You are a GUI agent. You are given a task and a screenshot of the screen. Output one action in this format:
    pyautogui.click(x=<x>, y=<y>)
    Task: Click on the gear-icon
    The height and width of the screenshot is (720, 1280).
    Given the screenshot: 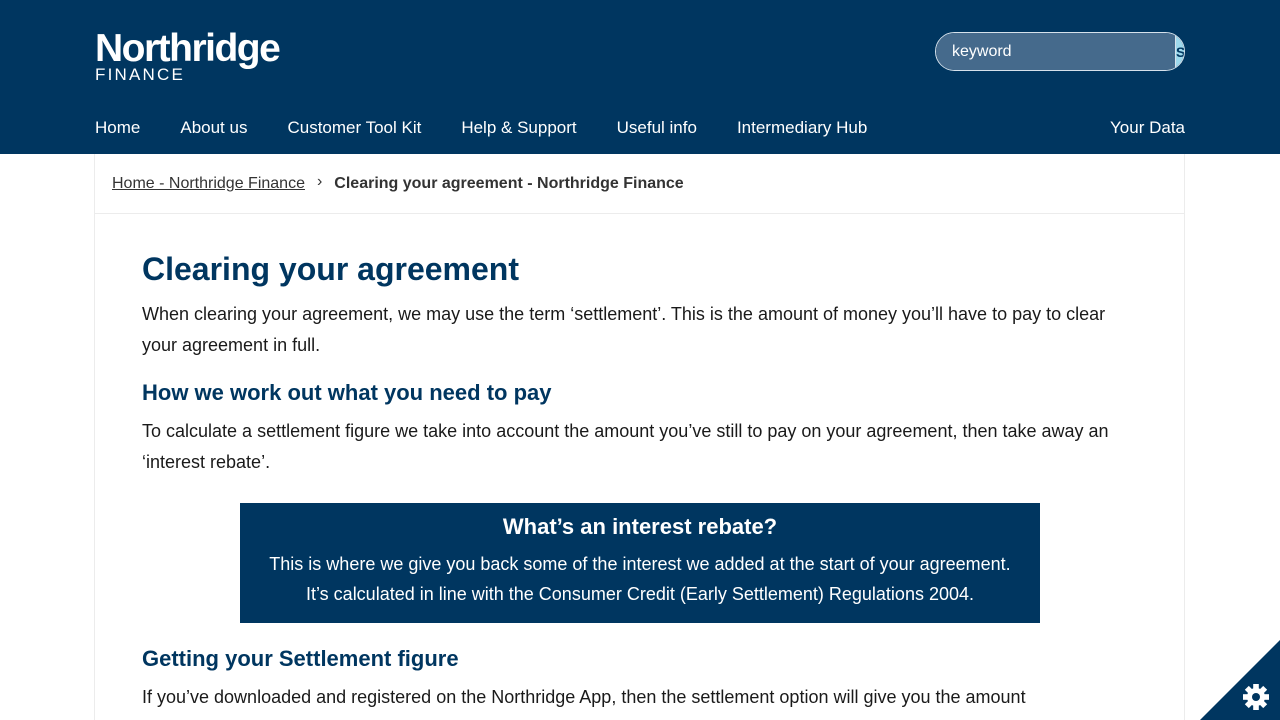 What is the action you would take?
    pyautogui.click(x=1256, y=697)
    